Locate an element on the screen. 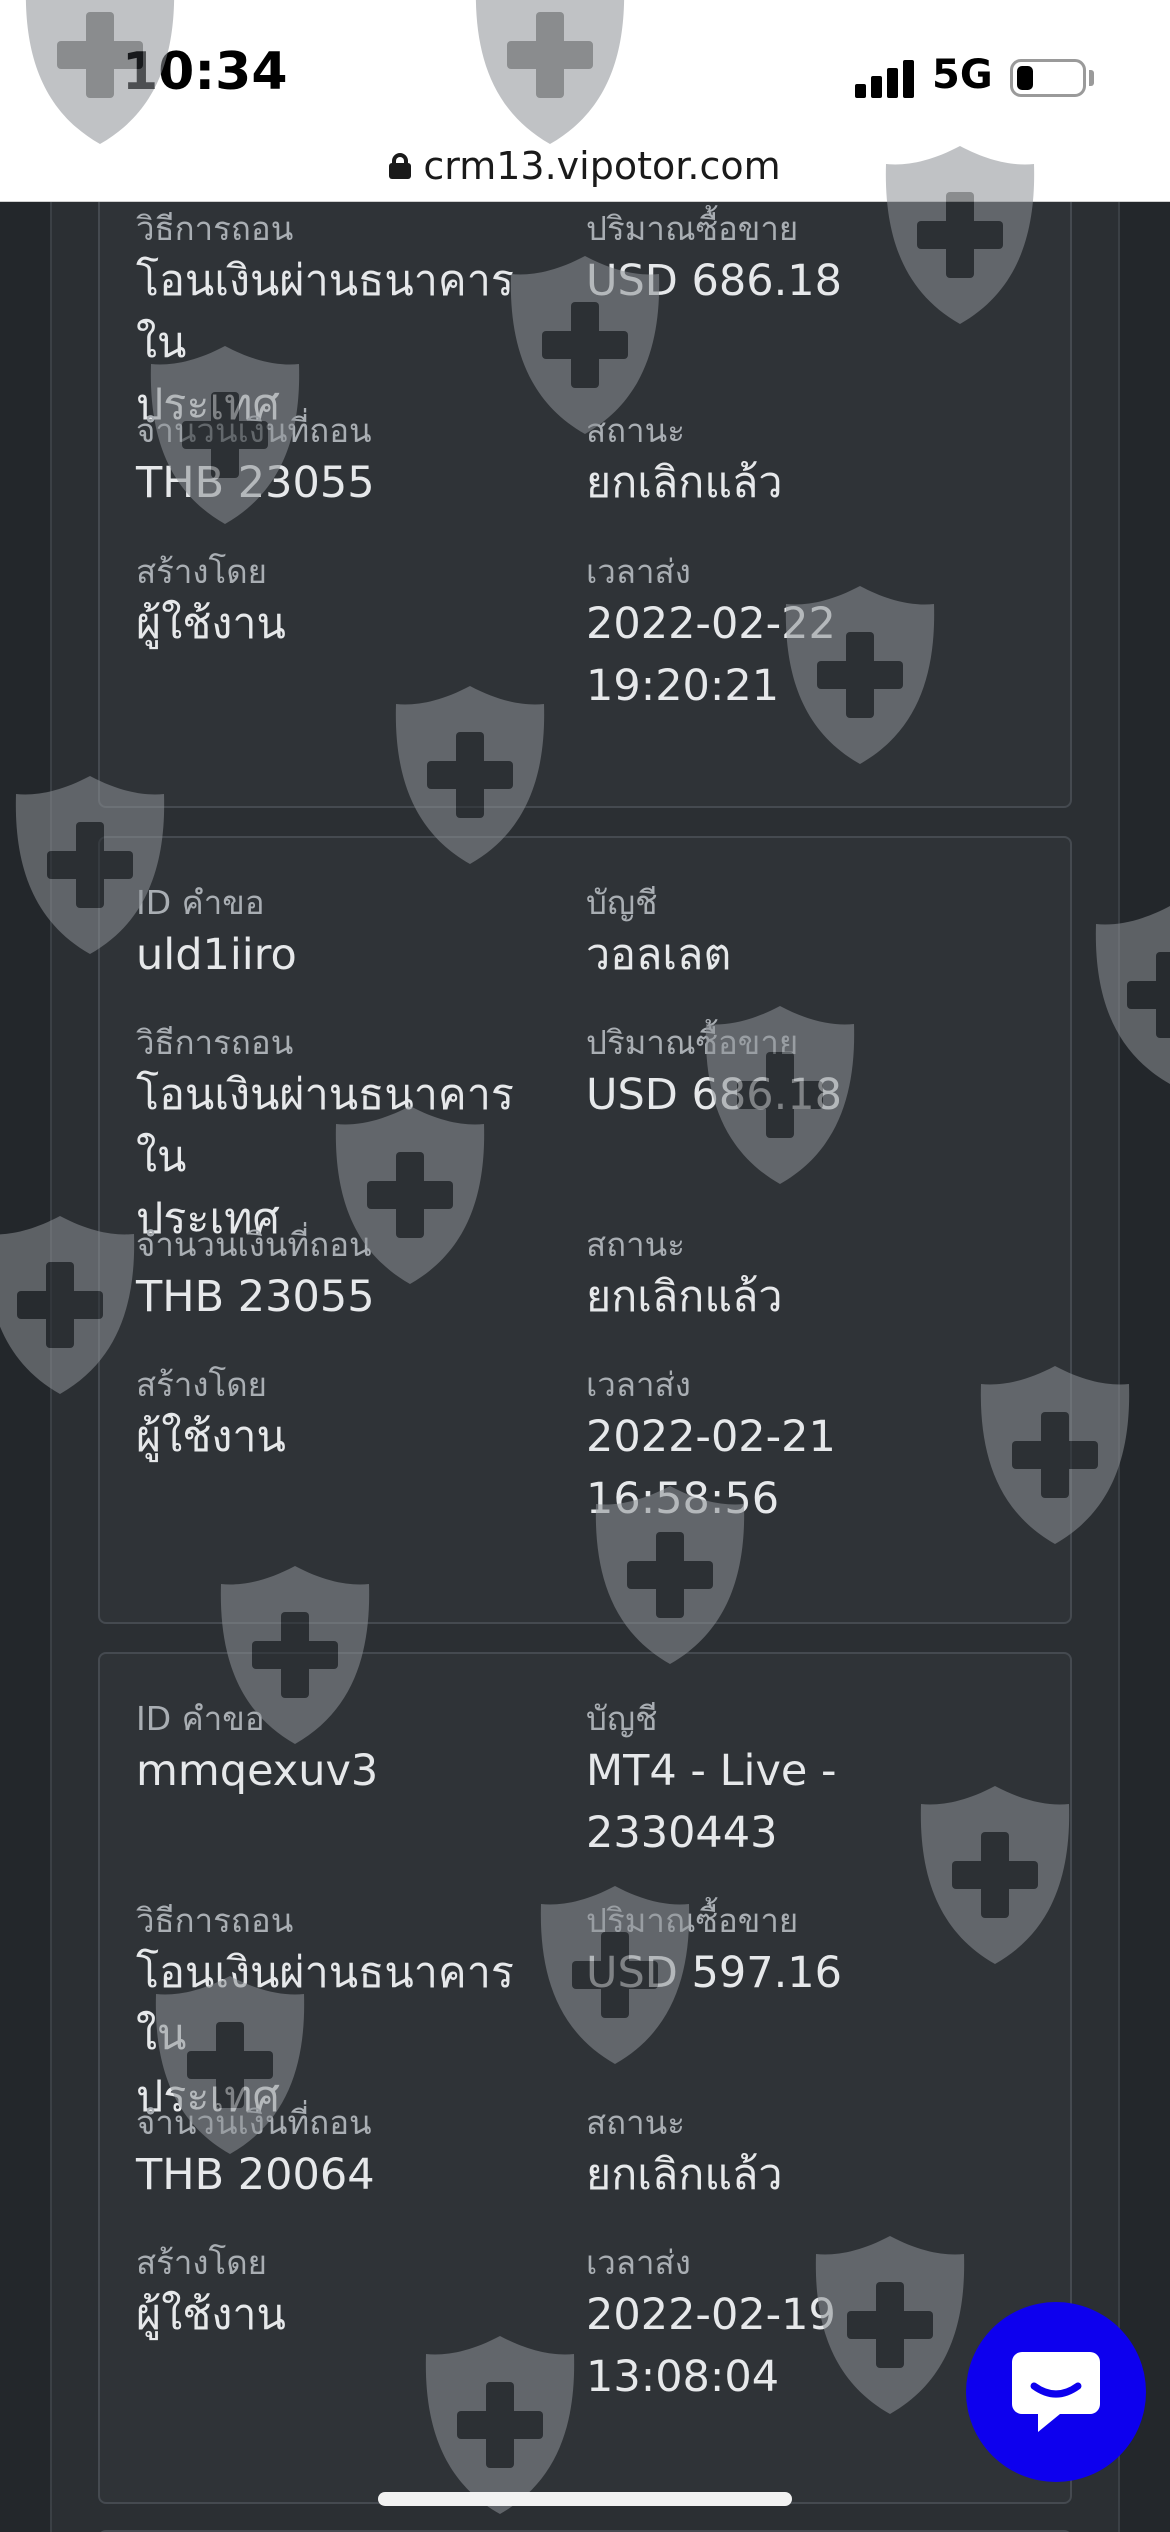 The image size is (1170, 2532). url-text: crm13.vipotor.com is located at coordinates (602, 165).